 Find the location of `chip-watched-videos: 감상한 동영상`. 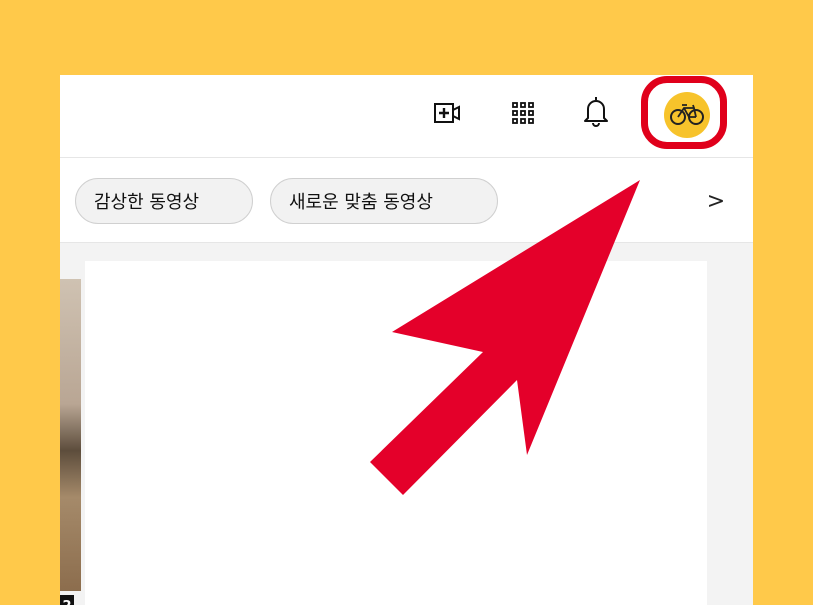

chip-watched-videos: 감상한 동영상 is located at coordinates (164, 201).